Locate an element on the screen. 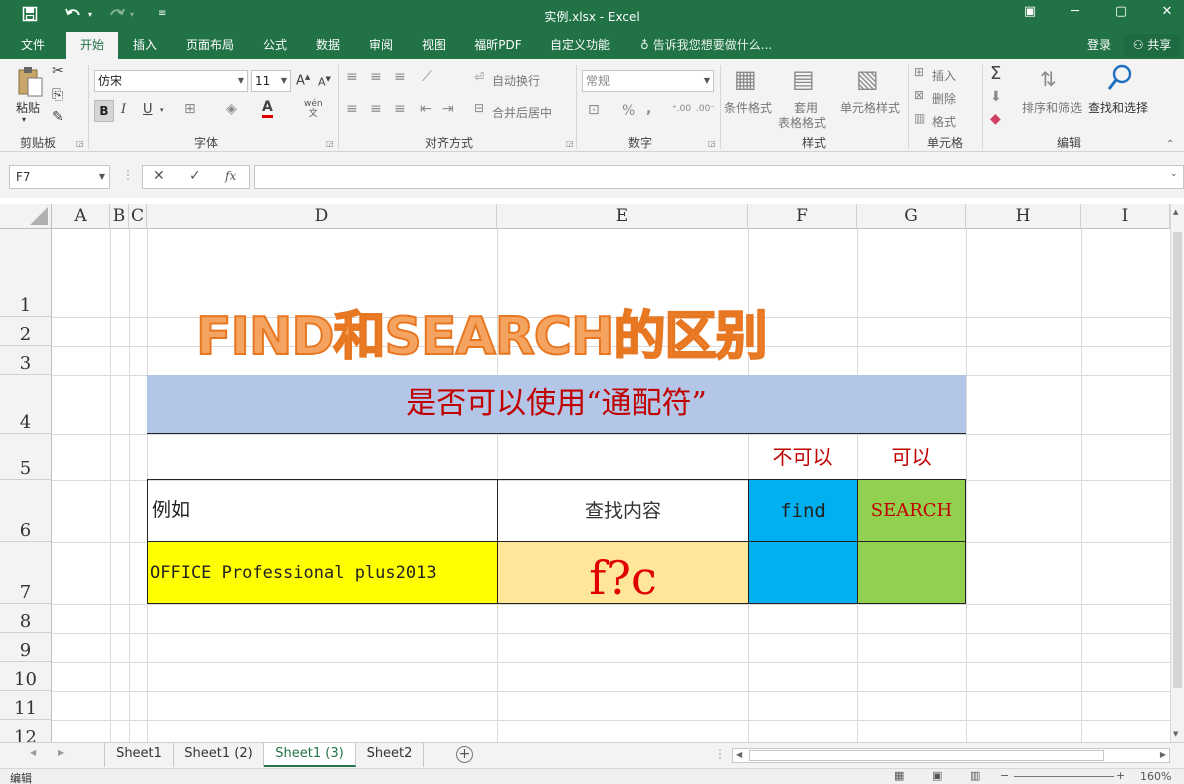 The height and width of the screenshot is (784, 1184). tab-home: 开始 is located at coordinates (92, 45).